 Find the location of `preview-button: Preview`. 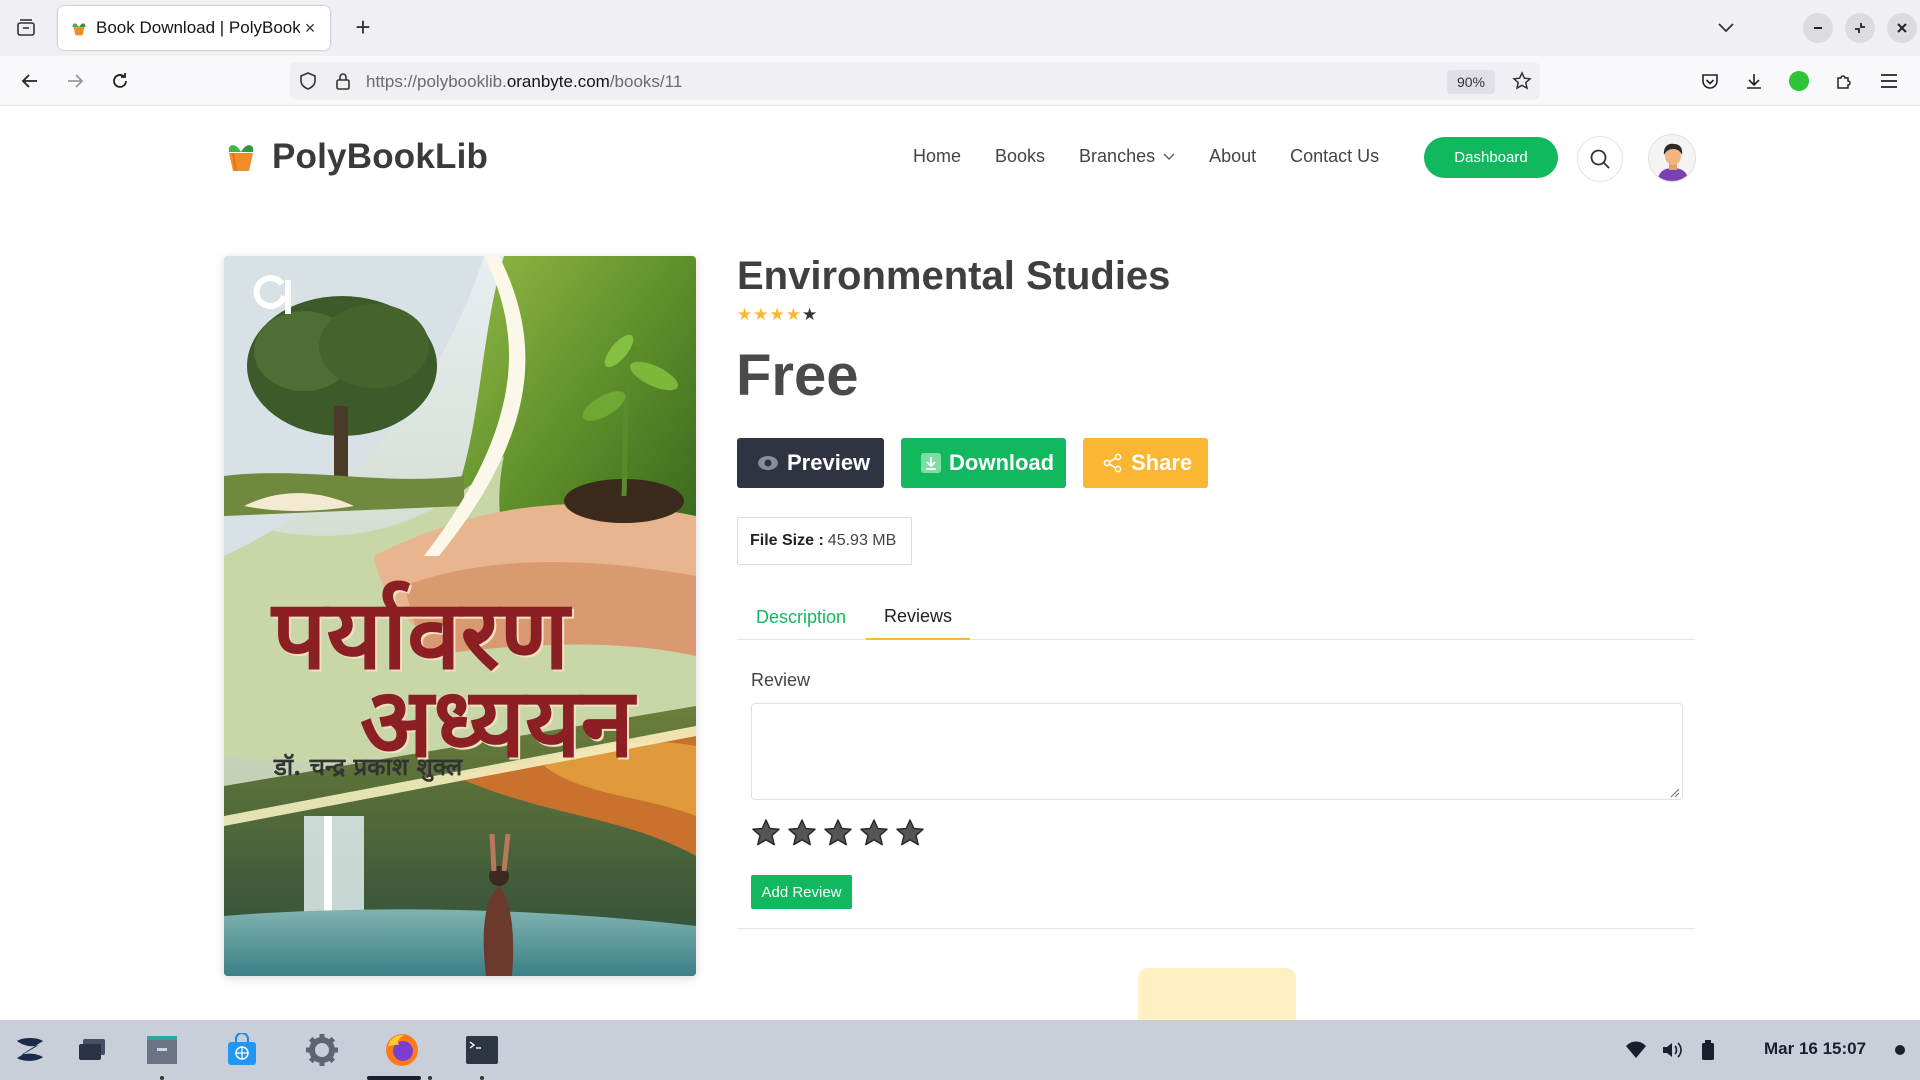

preview-button: Preview is located at coordinates (810, 463).